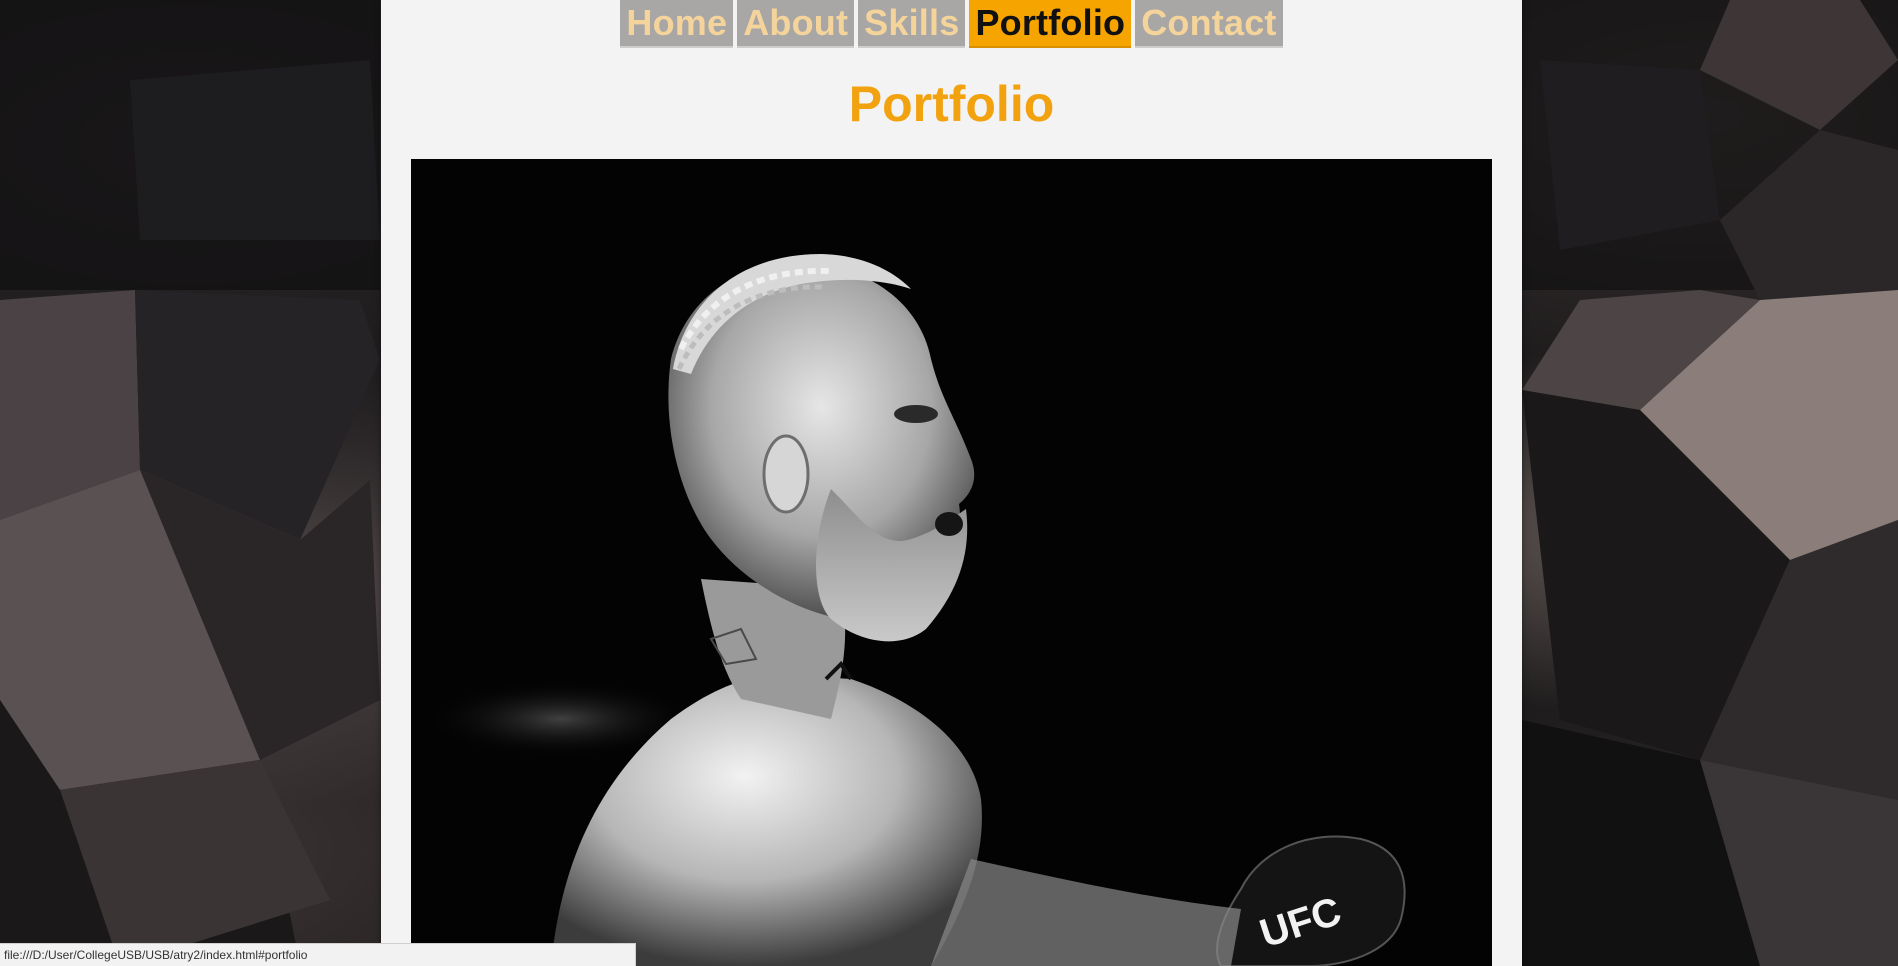 Image resolution: width=1898 pixels, height=966 pixels. I want to click on nav-item-skills: Skills, so click(912, 24).